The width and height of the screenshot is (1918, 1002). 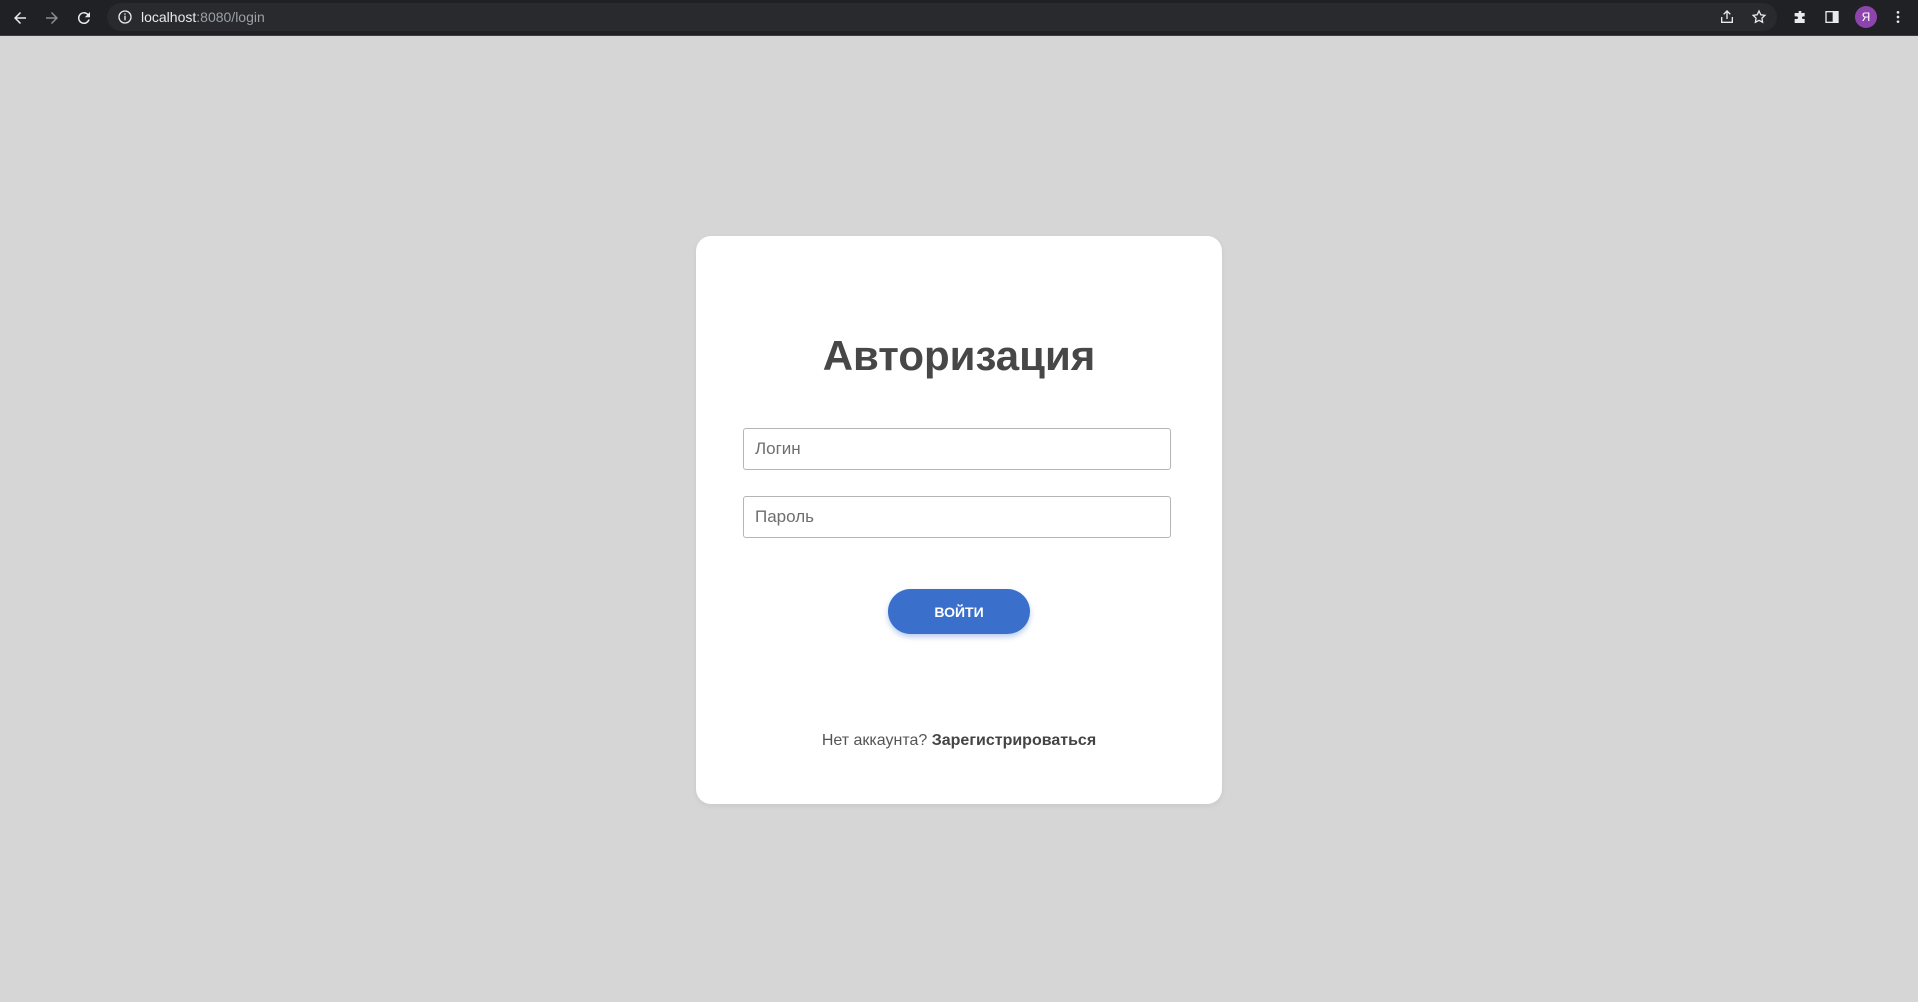 I want to click on side-panel-icon, so click(x=1832, y=17).